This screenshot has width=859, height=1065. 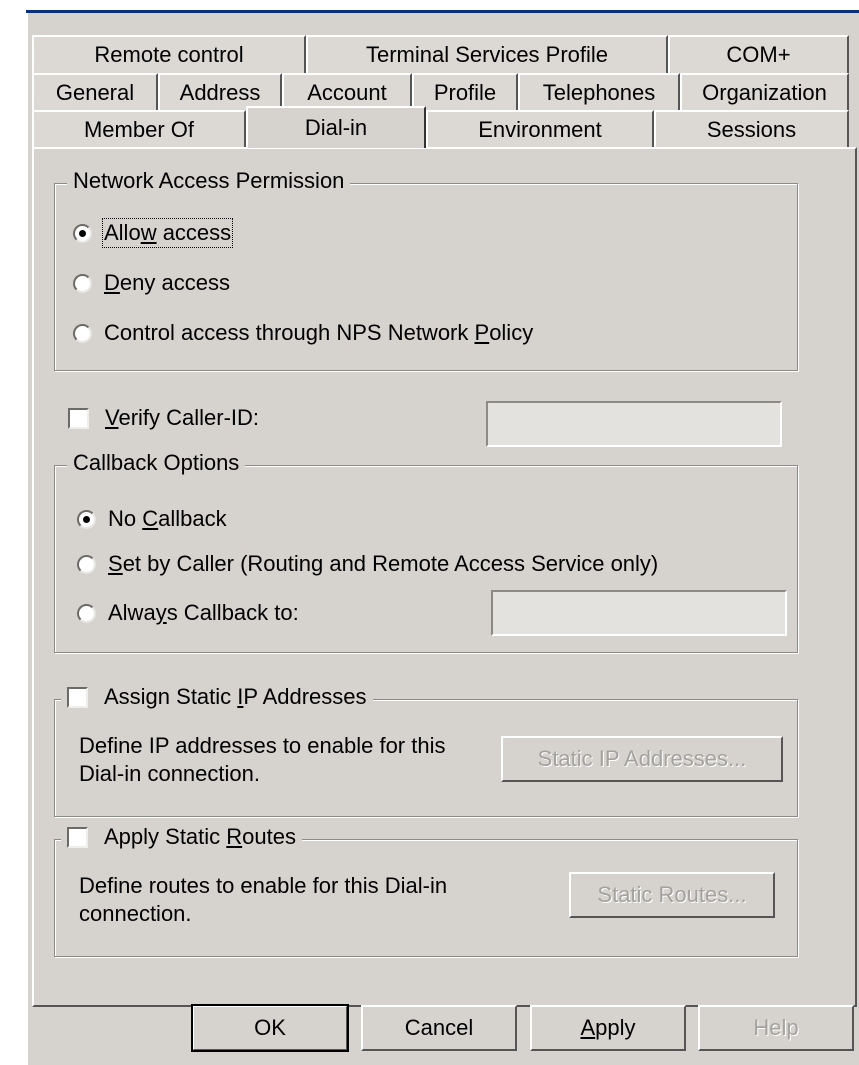 I want to click on static-routes-checkbox: Apply Static Routes, so click(x=181, y=837).